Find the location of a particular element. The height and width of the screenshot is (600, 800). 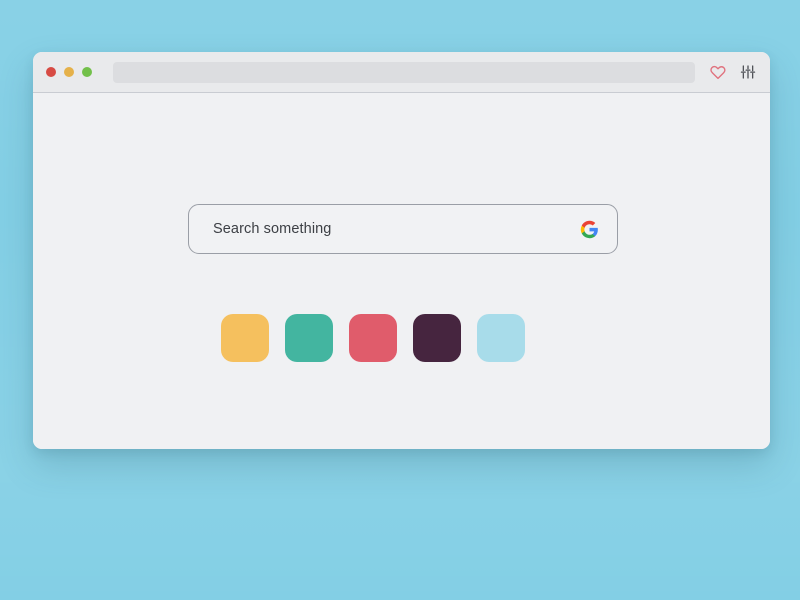

address-bar is located at coordinates (404, 72).